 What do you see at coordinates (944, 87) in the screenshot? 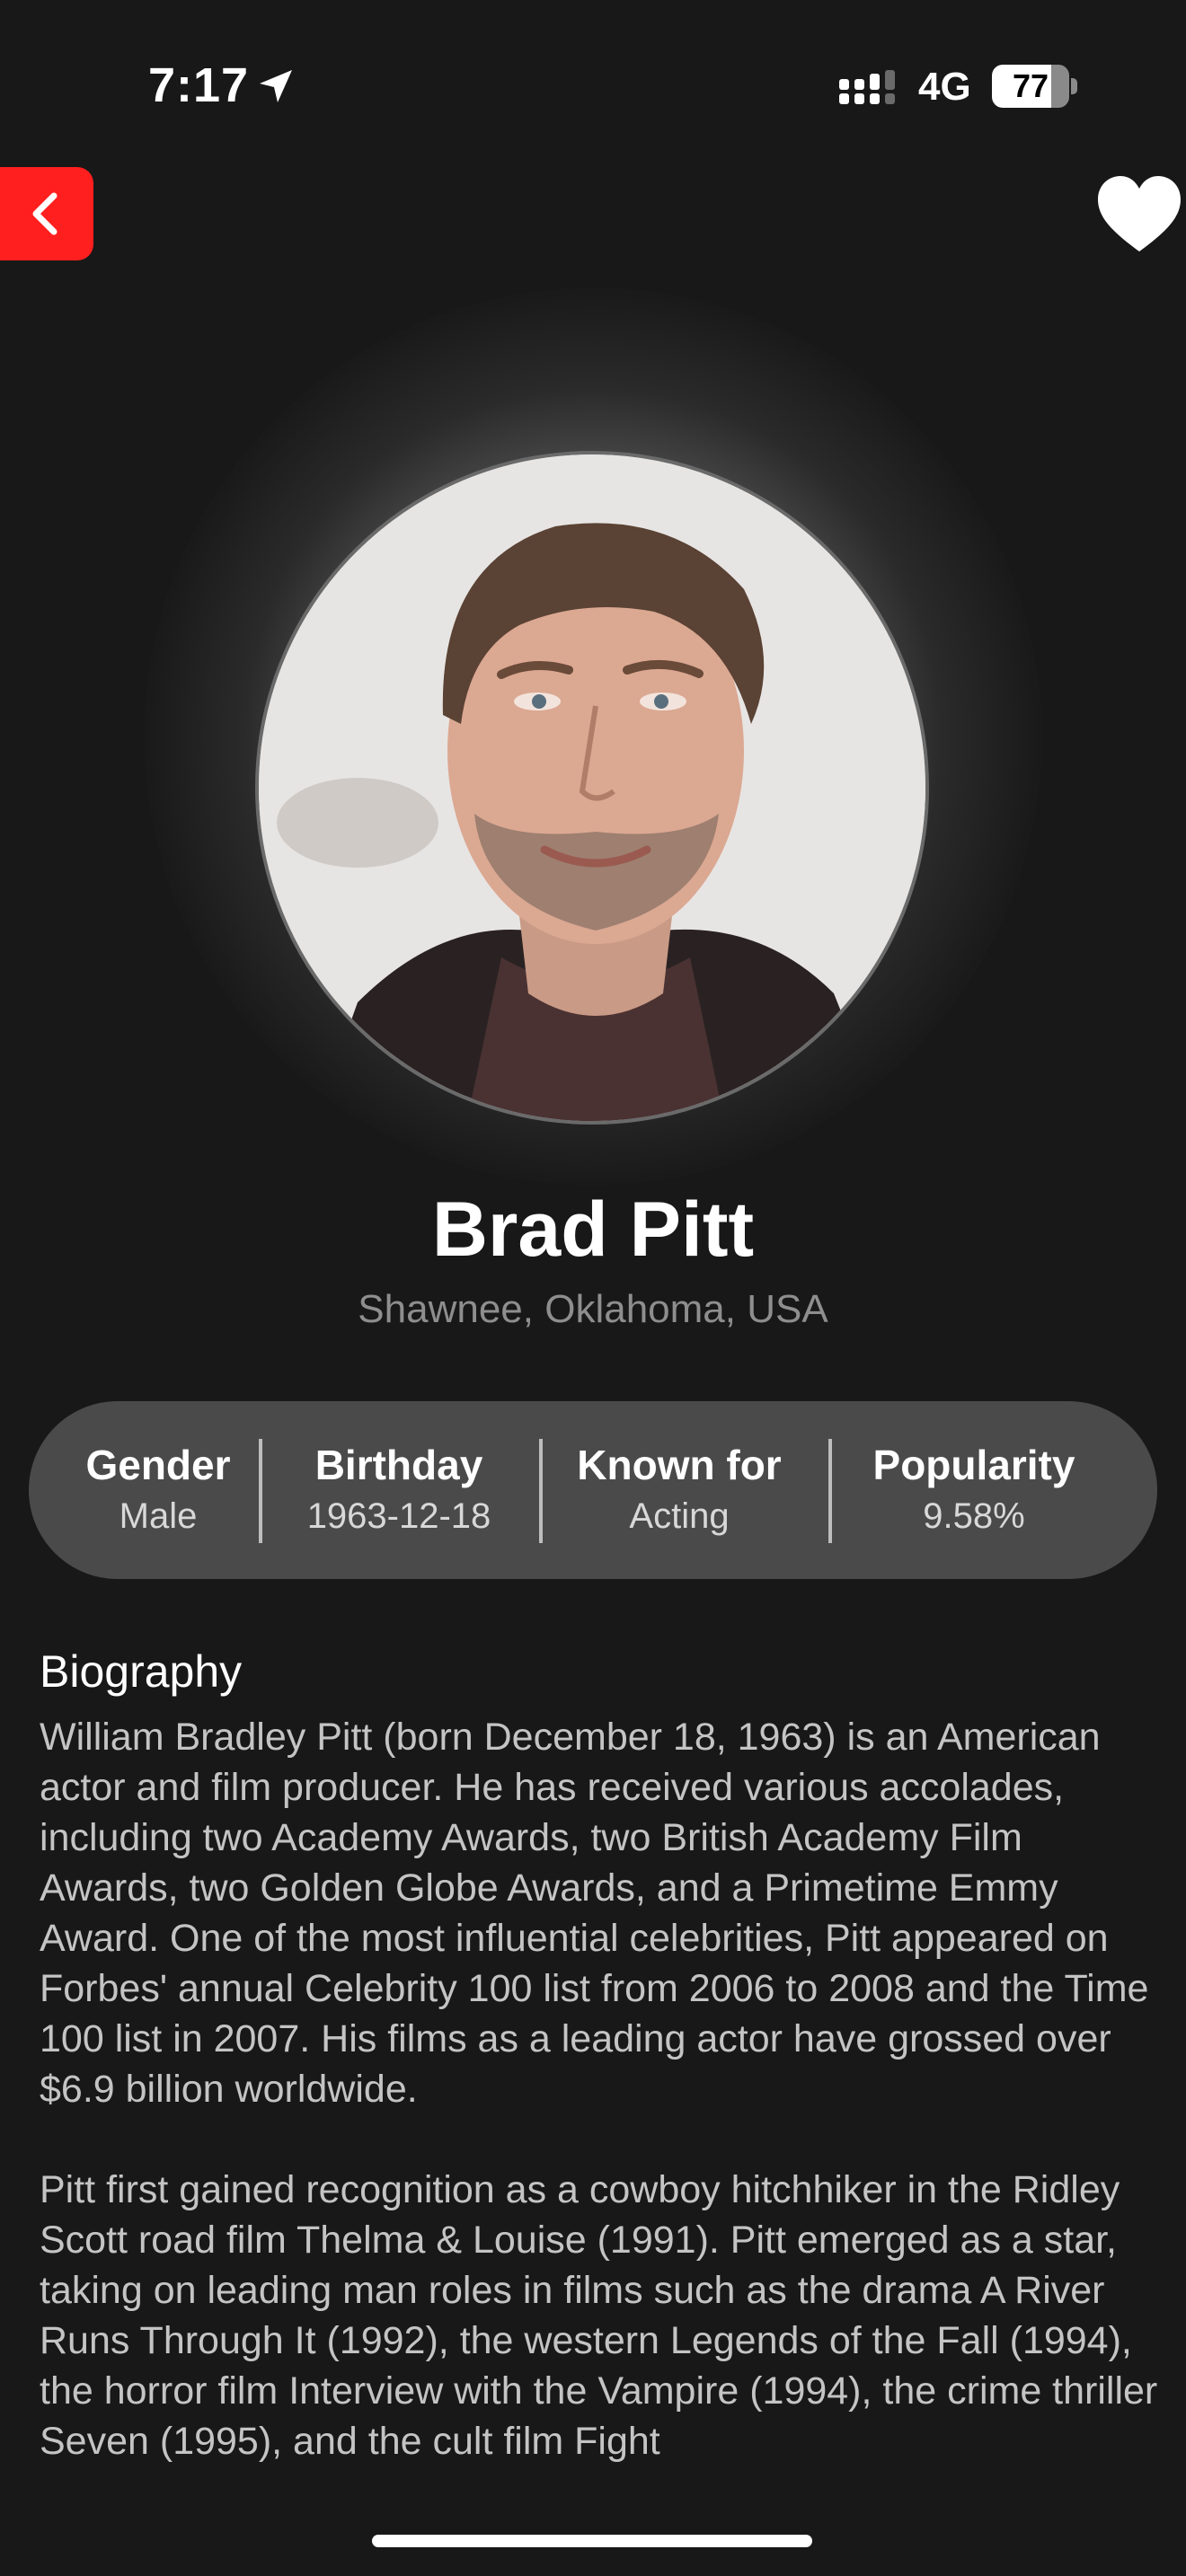
I see `network-type: 4G` at bounding box center [944, 87].